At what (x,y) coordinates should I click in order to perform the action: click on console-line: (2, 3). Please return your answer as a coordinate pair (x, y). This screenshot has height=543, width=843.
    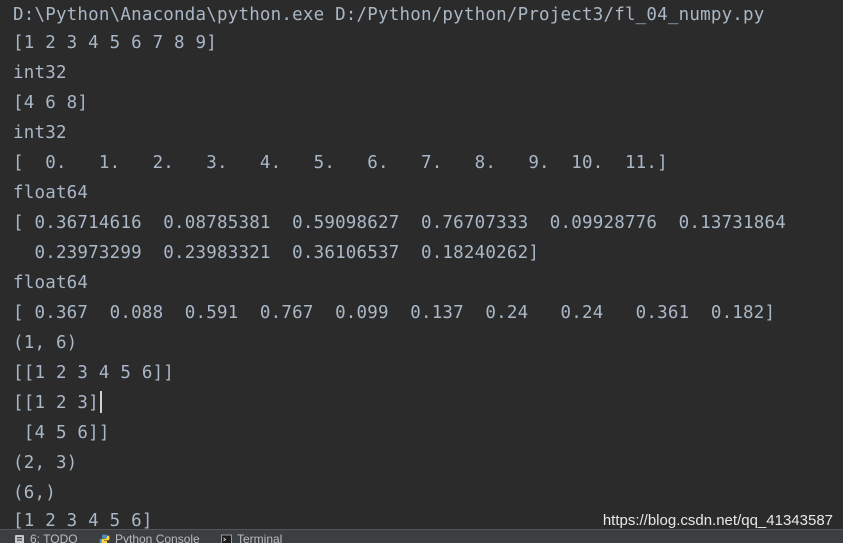
    Looking at the image, I should click on (45, 463).